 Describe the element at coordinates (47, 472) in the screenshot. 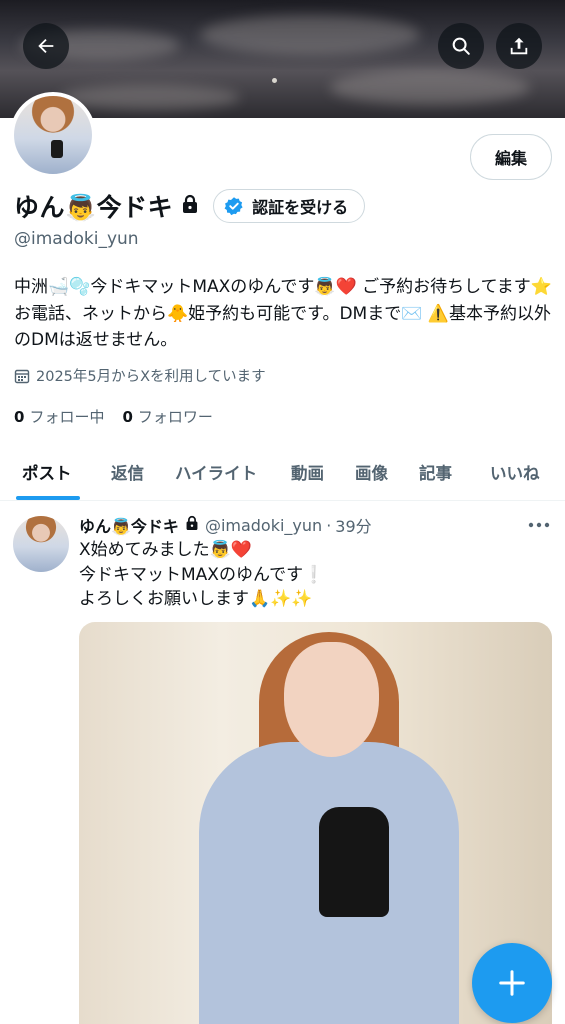

I see `tab-posts: ポスト` at that location.